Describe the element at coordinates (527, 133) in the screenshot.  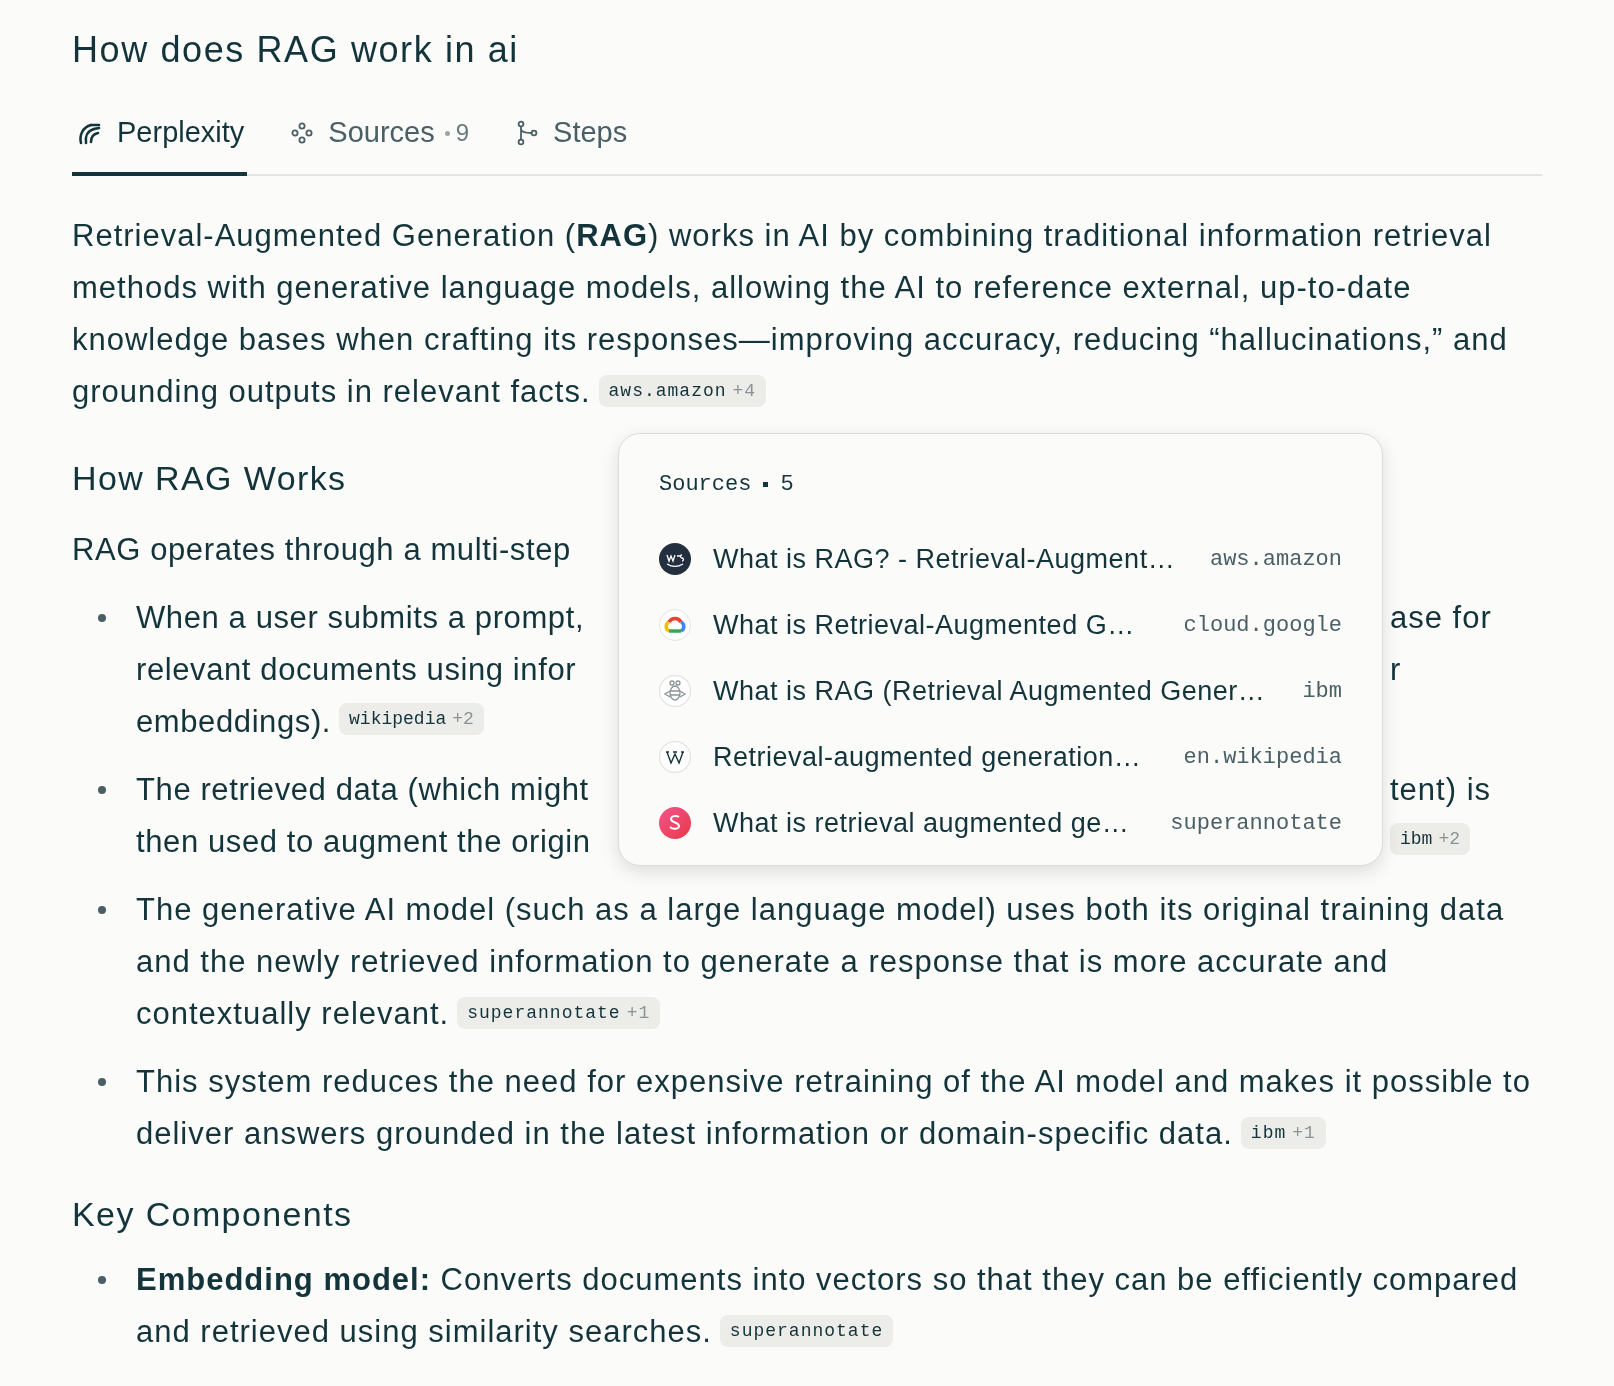
I see `branch-icon` at that location.